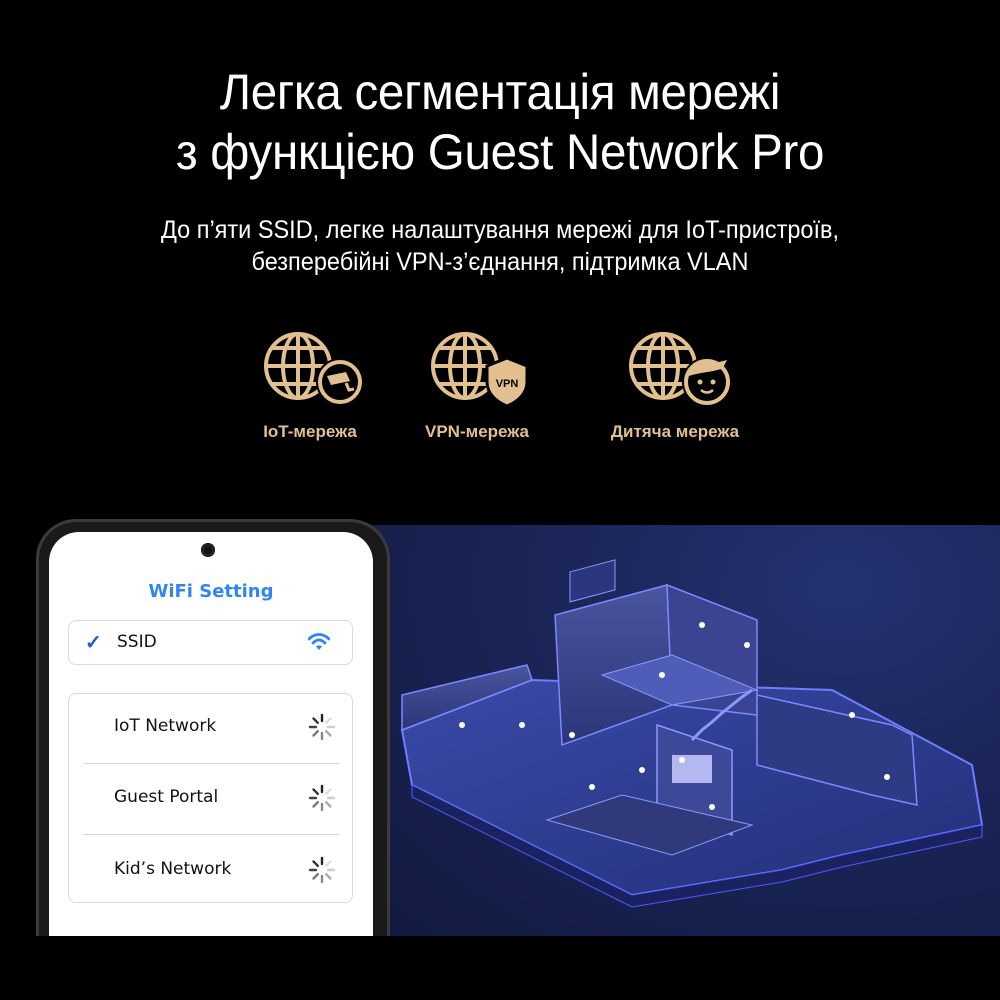 The image size is (1000, 1000). I want to click on feature-iot: IoT-мережа, so click(310, 386).